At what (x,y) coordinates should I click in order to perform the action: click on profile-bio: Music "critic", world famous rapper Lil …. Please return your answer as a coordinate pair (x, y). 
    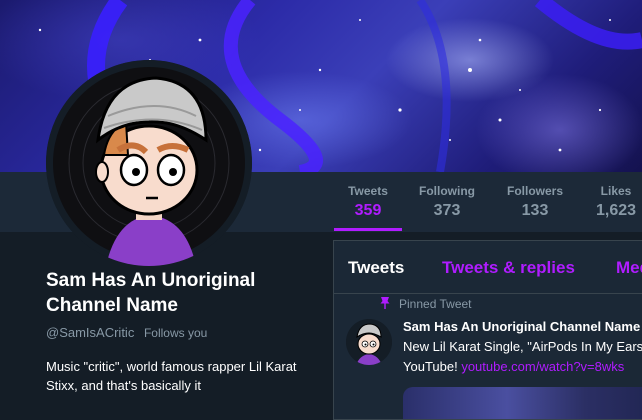
    Looking at the image, I should click on (171, 376).